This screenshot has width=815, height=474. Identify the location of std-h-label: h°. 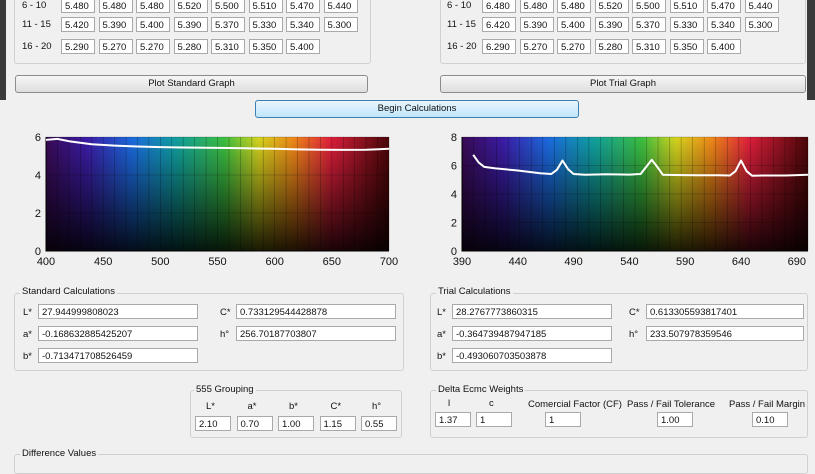
(225, 334).